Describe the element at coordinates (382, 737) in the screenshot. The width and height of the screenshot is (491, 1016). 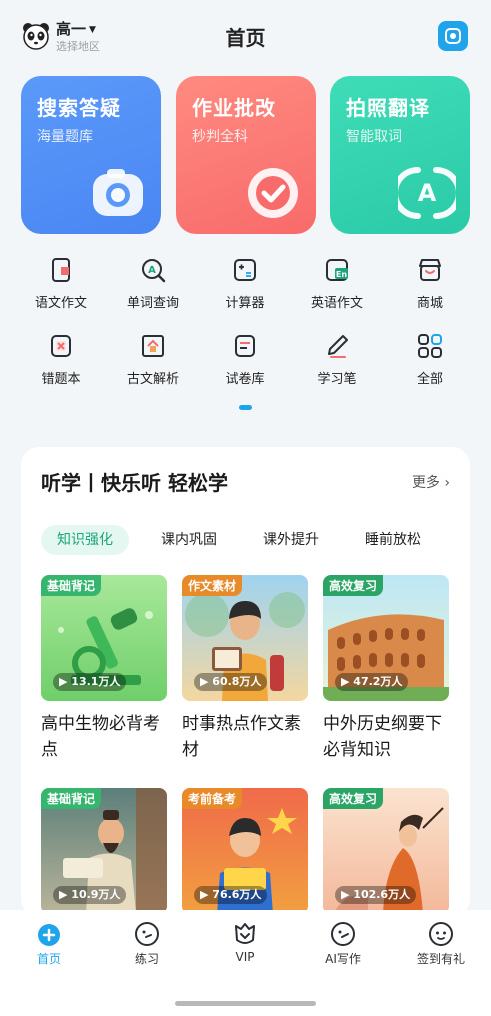
I see `course-title: 中外历史纲要下必背知识` at that location.